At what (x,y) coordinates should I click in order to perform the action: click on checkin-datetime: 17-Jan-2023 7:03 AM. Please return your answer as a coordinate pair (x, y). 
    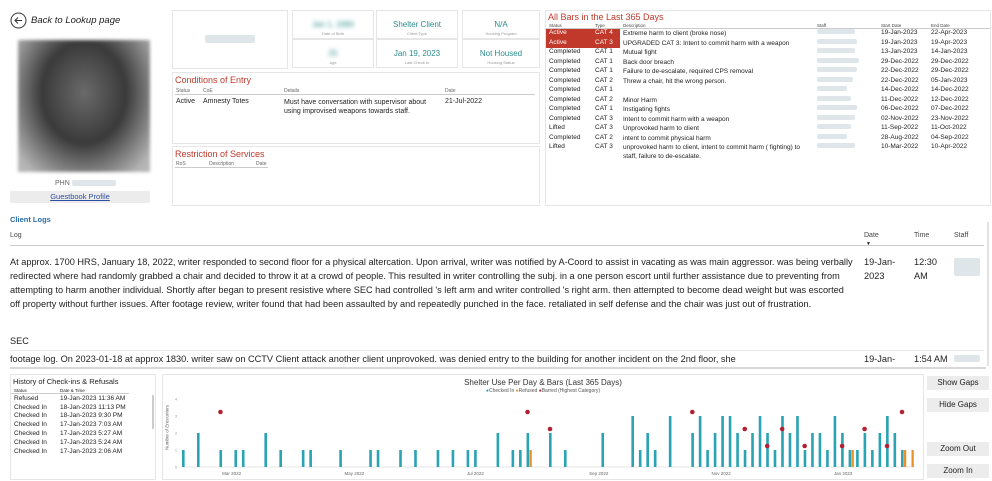
    Looking at the image, I should click on (91, 425).